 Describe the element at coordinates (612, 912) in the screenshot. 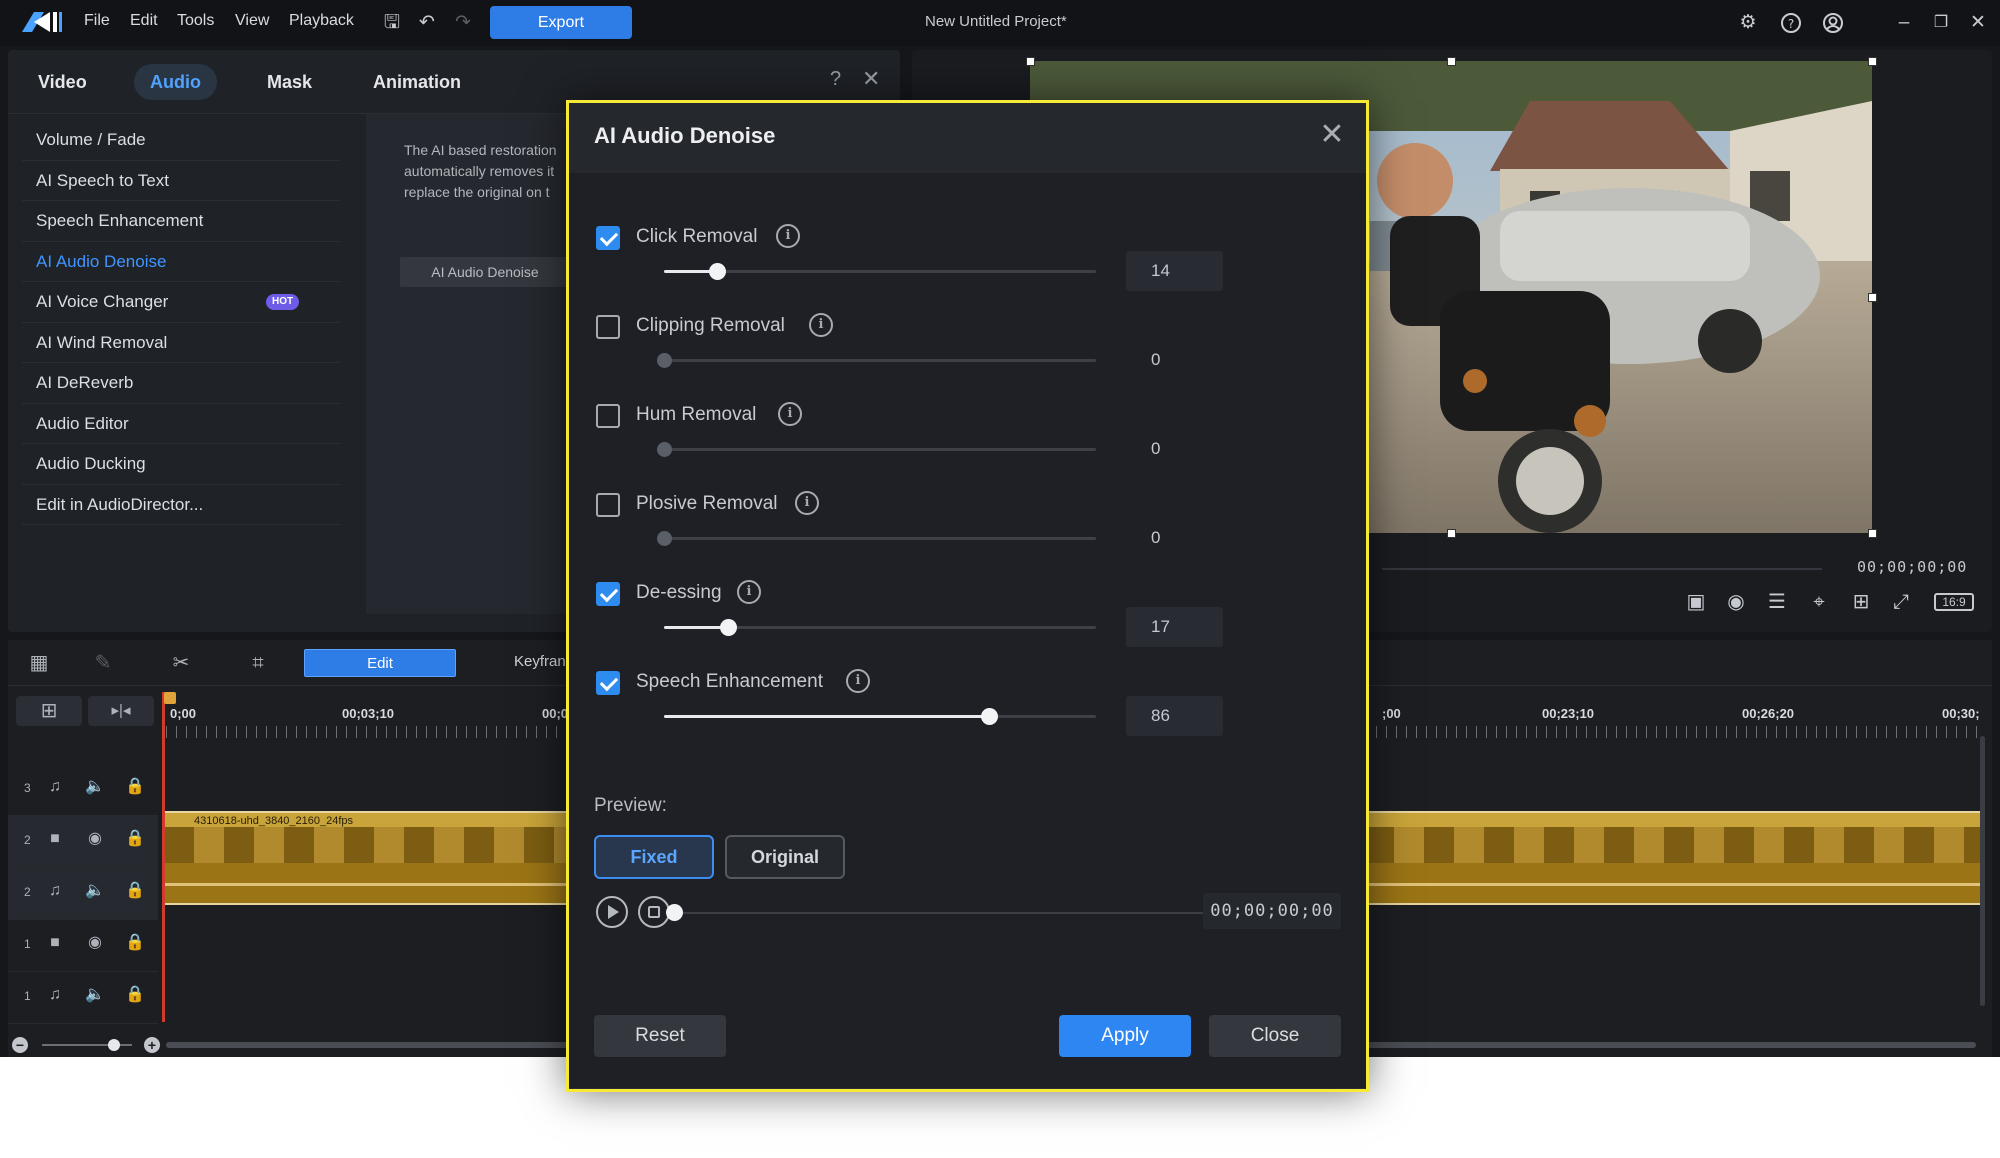

I see `play-icon` at that location.